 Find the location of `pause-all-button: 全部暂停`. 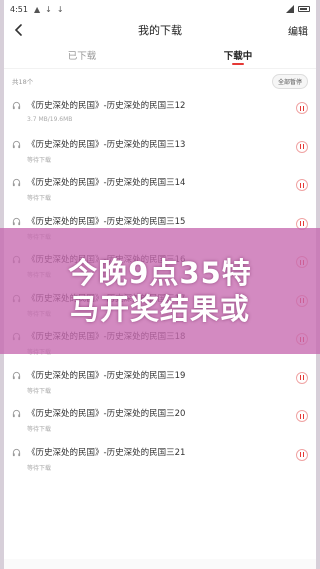

pause-all-button: 全部暂停 is located at coordinates (289, 81).